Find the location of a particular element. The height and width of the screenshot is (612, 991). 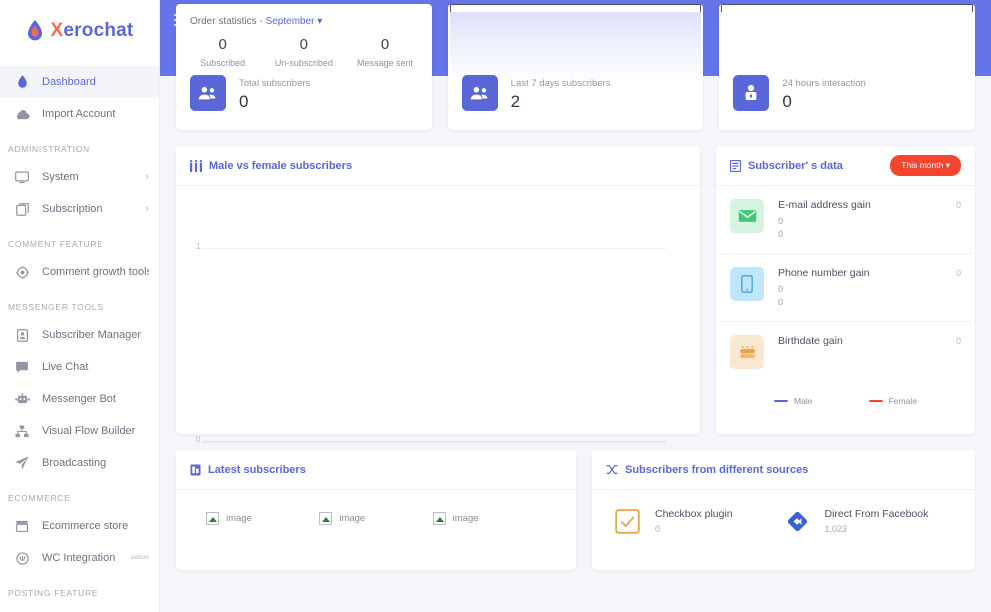

flame-drop-icon is located at coordinates (22, 82).